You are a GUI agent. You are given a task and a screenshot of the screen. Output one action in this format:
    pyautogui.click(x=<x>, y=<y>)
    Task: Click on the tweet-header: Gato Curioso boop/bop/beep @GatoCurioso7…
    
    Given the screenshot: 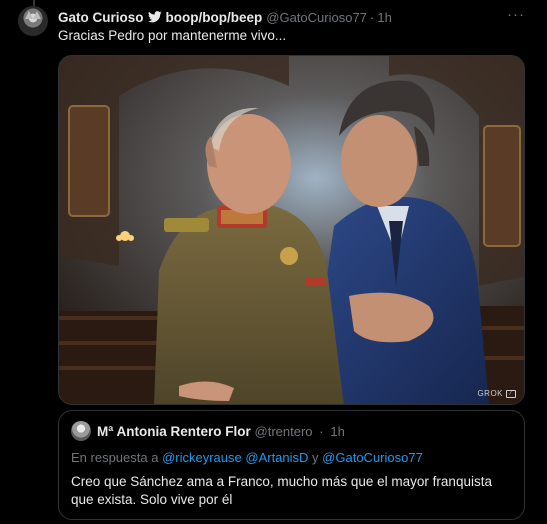 What is the action you would take?
    pyautogui.click(x=292, y=17)
    